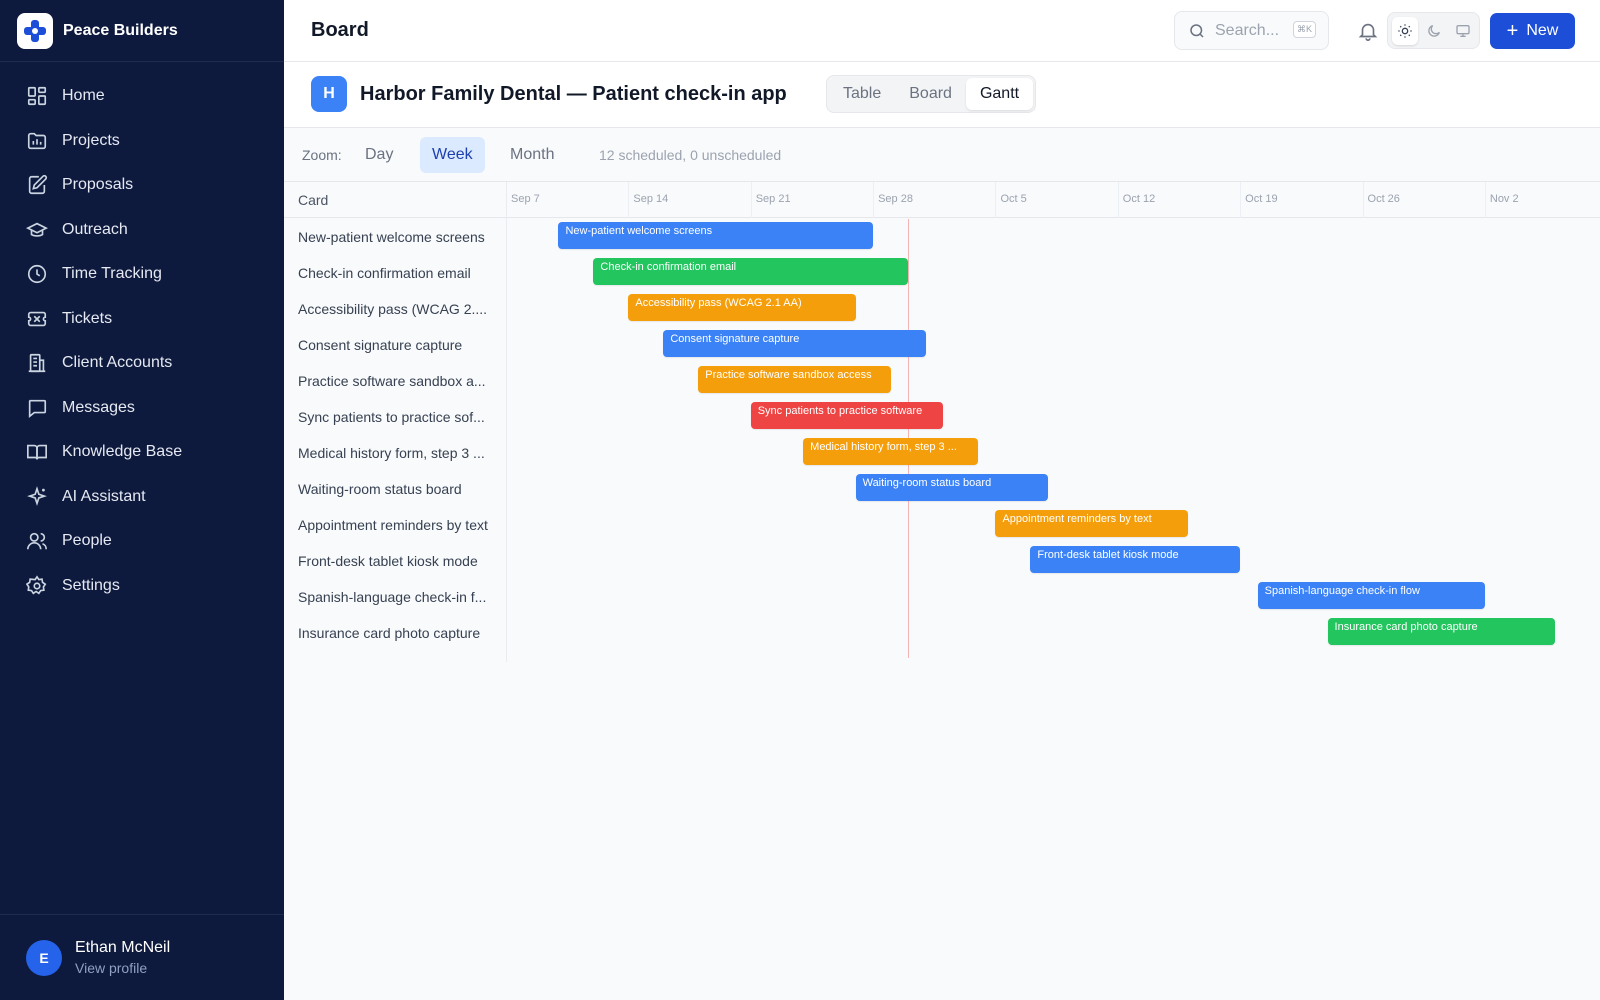  What do you see at coordinates (1197, 30) in the screenshot?
I see `search-icon` at bounding box center [1197, 30].